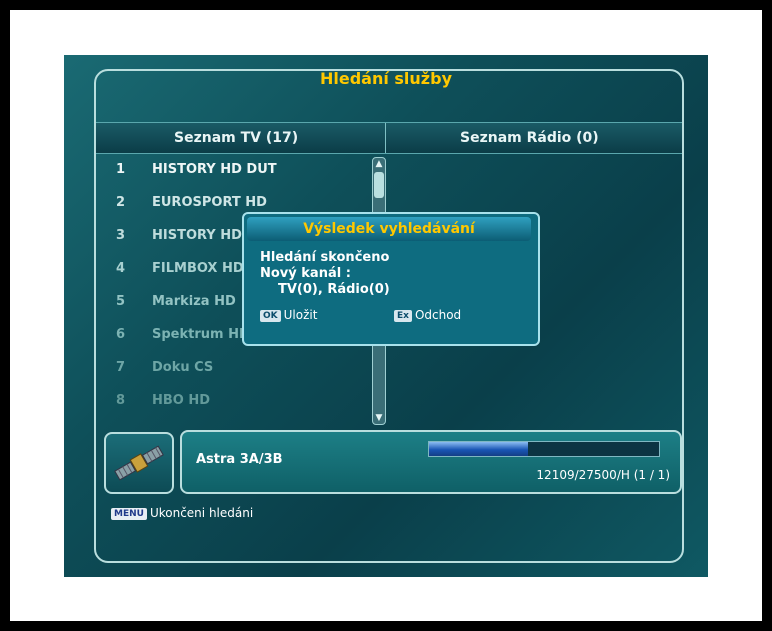 Image resolution: width=772 pixels, height=631 pixels. What do you see at coordinates (603, 475) in the screenshot?
I see `transponder-info: 12109/27500/H (1 / 1)` at bounding box center [603, 475].